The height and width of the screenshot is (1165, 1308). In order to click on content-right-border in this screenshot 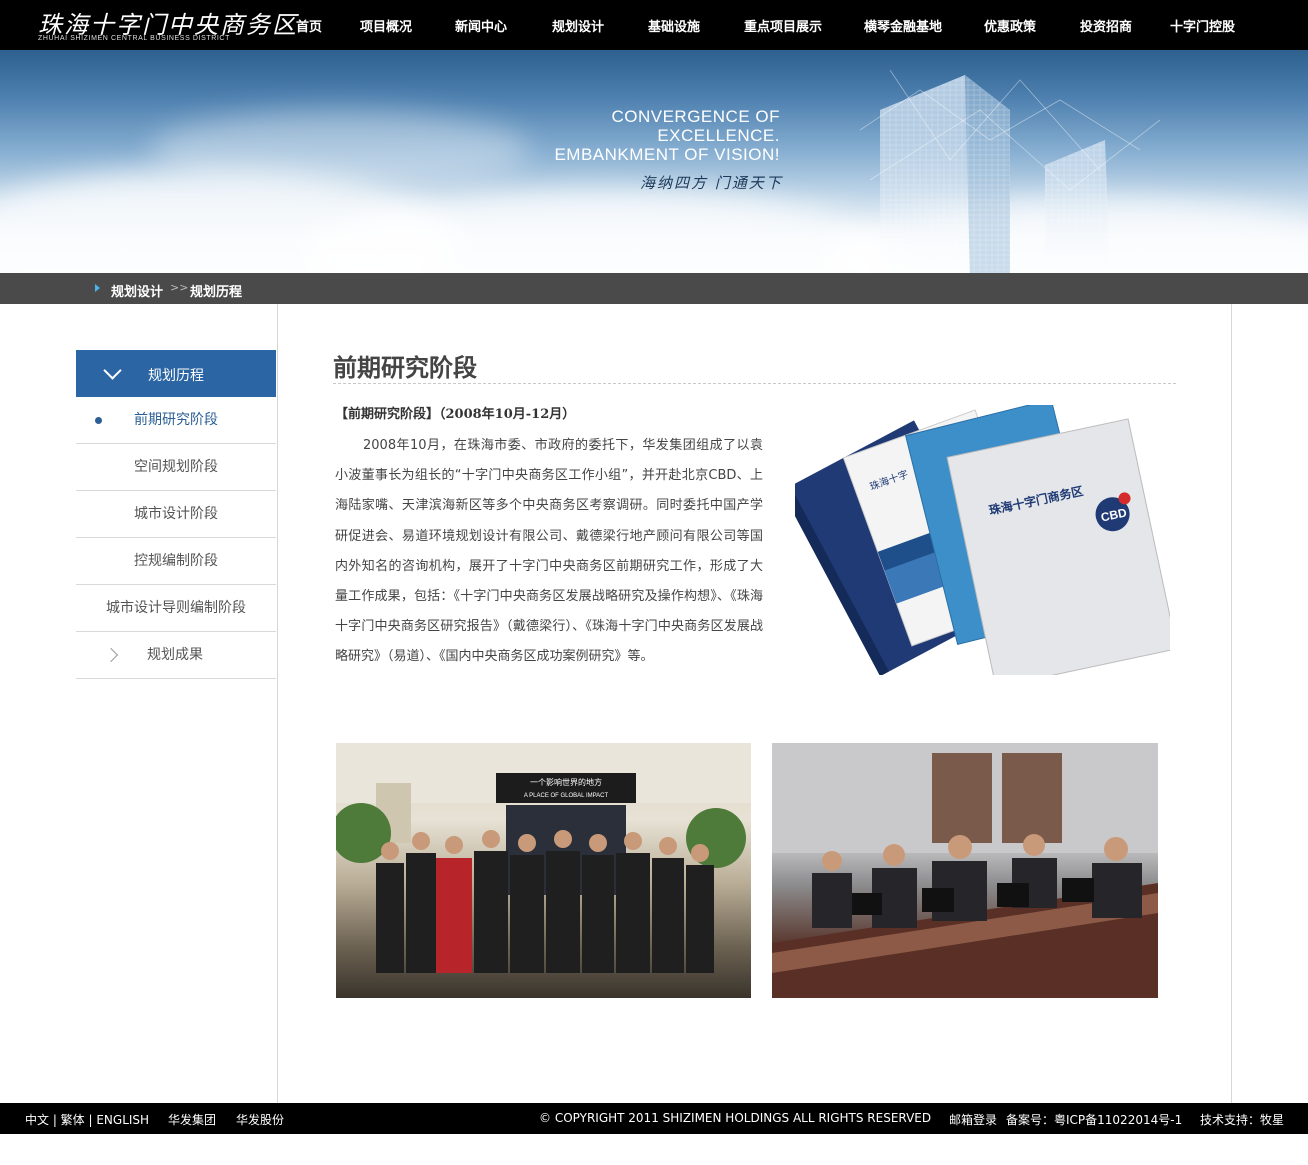, I will do `click(1231, 704)`.